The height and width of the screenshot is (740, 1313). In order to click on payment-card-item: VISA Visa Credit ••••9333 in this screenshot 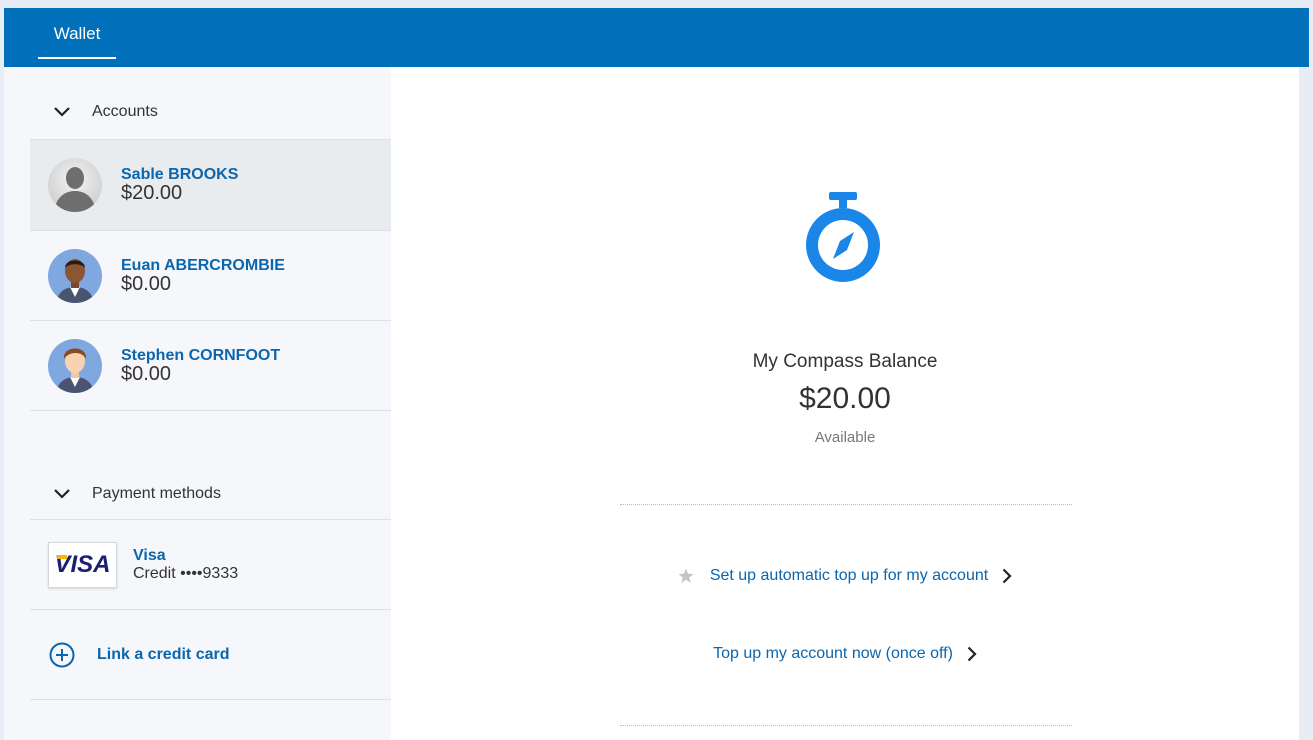, I will do `click(210, 565)`.